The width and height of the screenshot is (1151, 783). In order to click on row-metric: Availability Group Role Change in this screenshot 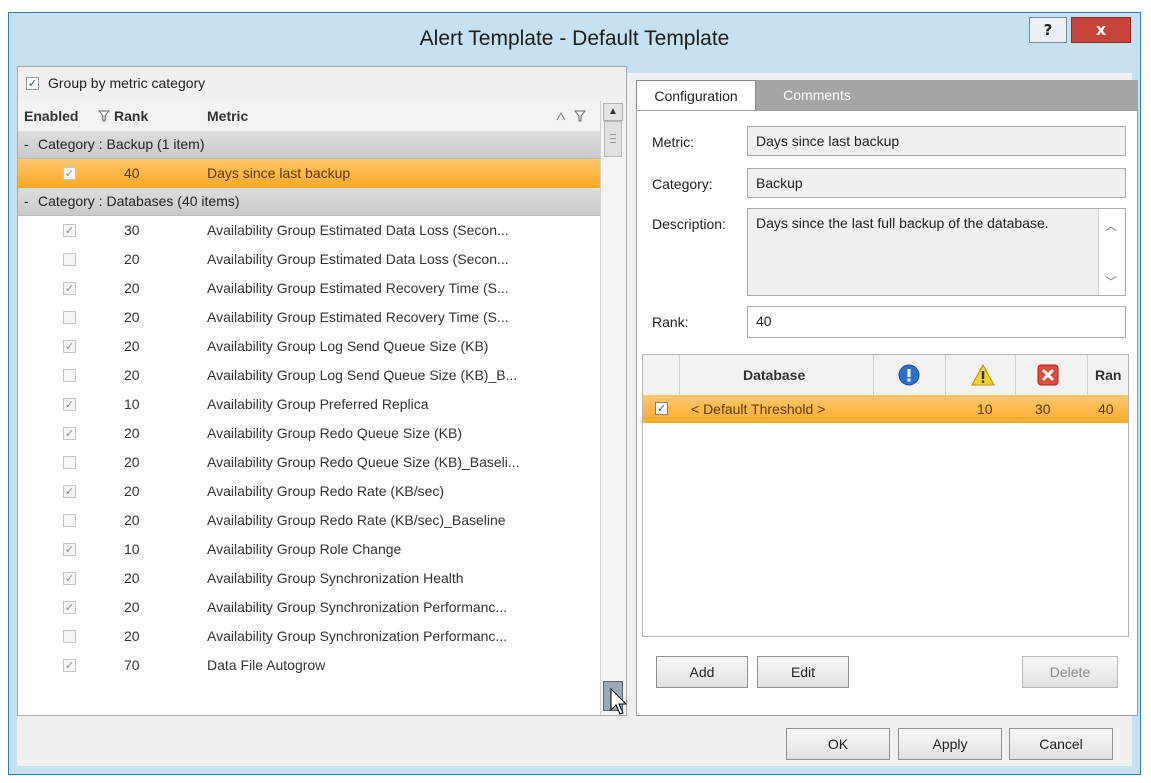, I will do `click(304, 549)`.